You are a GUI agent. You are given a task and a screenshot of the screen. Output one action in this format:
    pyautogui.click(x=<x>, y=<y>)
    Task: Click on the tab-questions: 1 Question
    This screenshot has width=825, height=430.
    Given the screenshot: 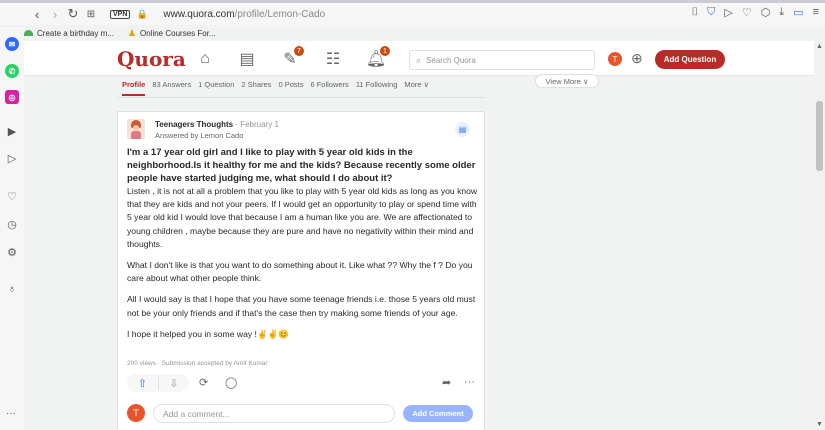 What is the action you would take?
    pyautogui.click(x=216, y=88)
    